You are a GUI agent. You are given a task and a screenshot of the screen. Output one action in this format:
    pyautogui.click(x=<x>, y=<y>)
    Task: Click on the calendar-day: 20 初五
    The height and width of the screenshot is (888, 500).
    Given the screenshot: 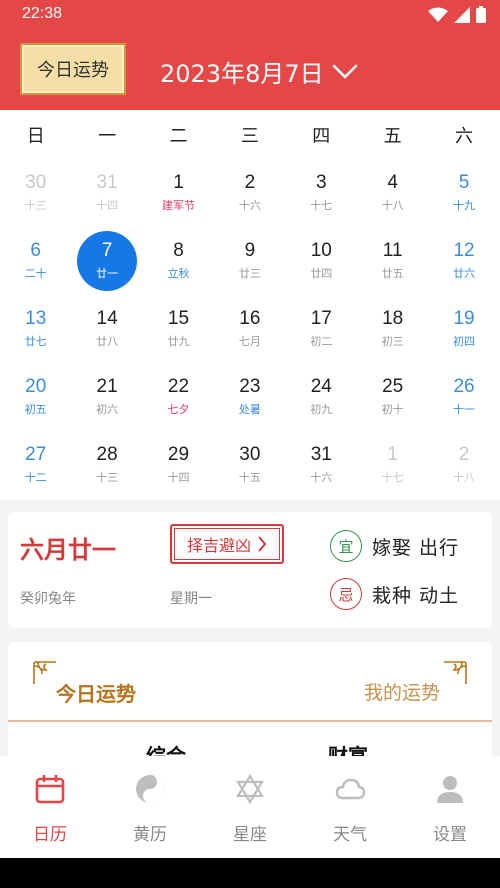 What is the action you would take?
    pyautogui.click(x=35, y=398)
    